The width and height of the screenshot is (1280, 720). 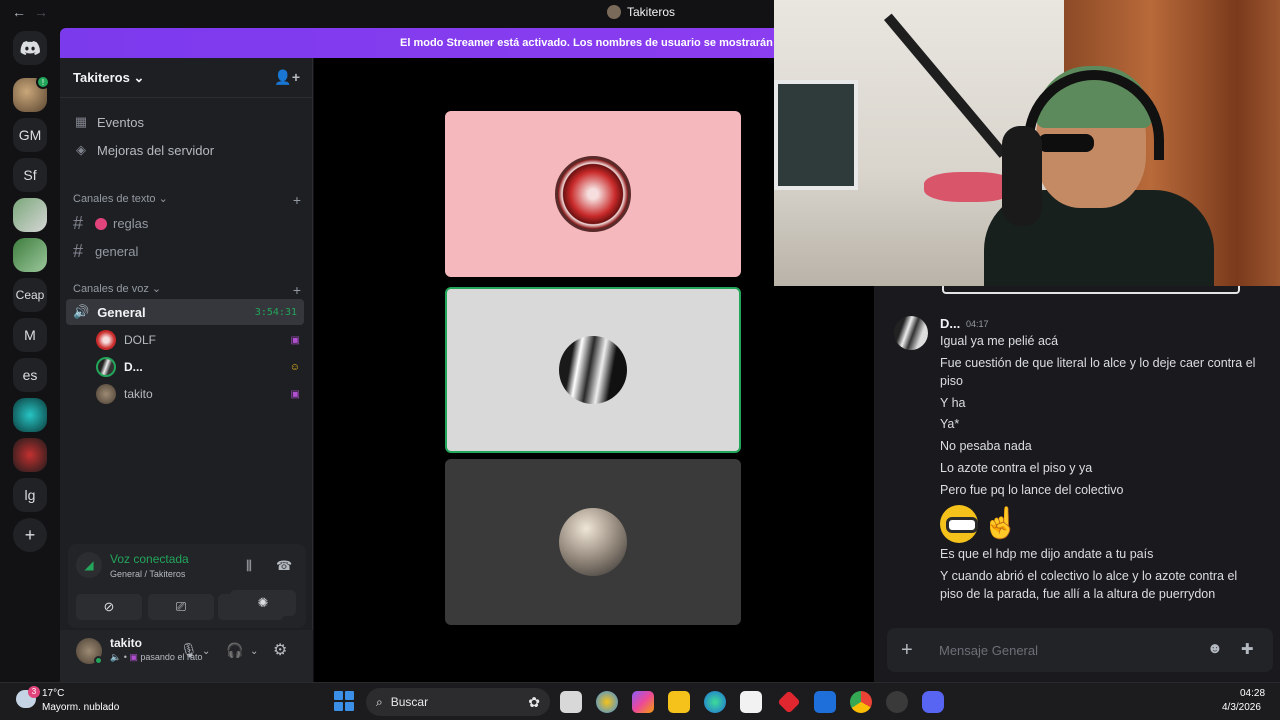 What do you see at coordinates (950, 424) in the screenshot?
I see `chat-message: Ya*` at bounding box center [950, 424].